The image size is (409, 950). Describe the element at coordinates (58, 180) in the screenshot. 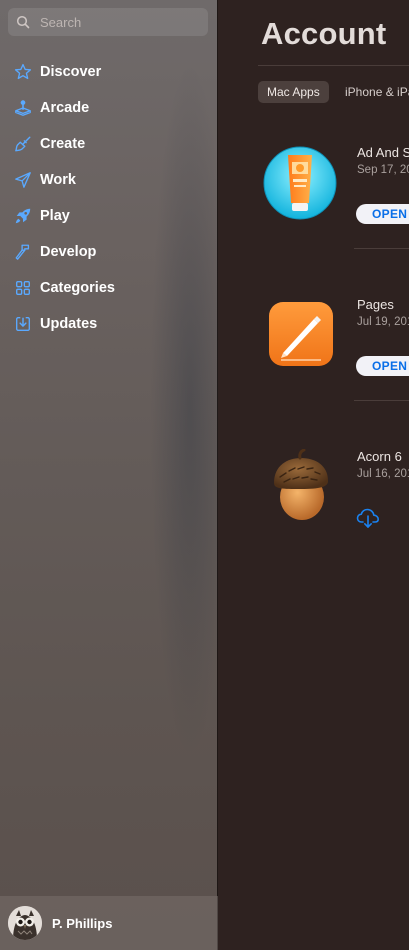

I see `sidebar-item-label: Work` at that location.